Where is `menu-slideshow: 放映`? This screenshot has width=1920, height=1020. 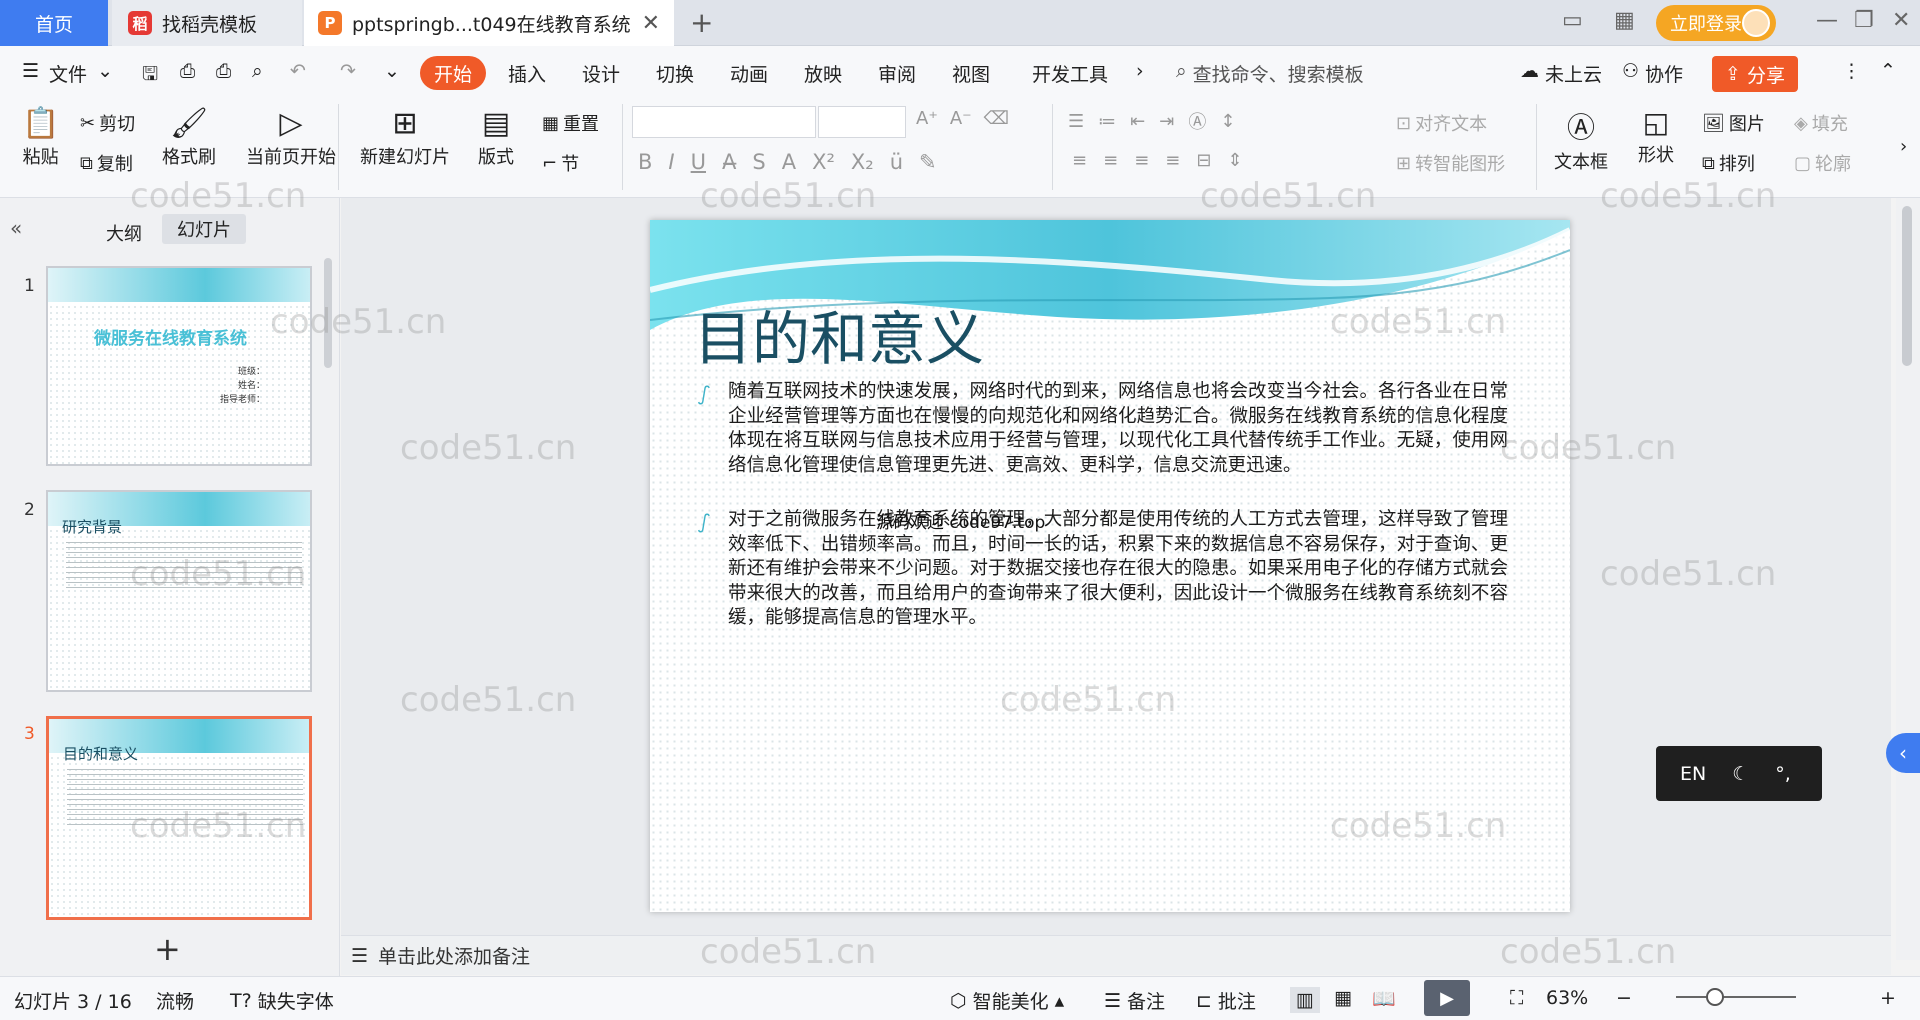
menu-slideshow: 放映 is located at coordinates (823, 73).